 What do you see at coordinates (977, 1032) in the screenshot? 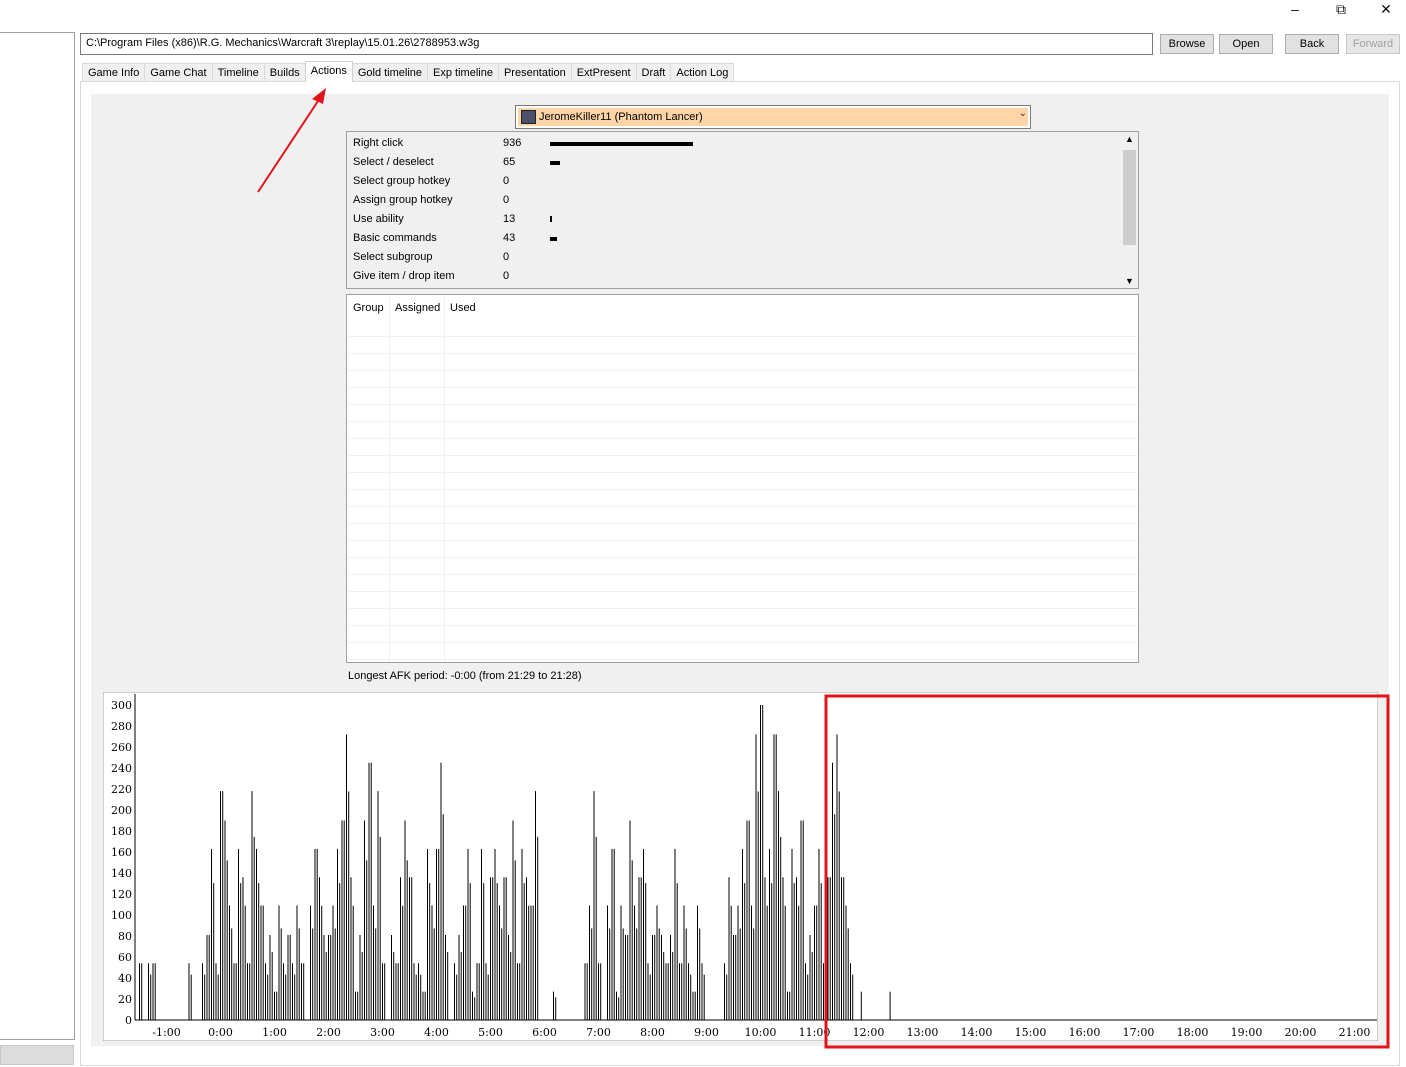
I see `x-tick-label: 14:00` at bounding box center [977, 1032].